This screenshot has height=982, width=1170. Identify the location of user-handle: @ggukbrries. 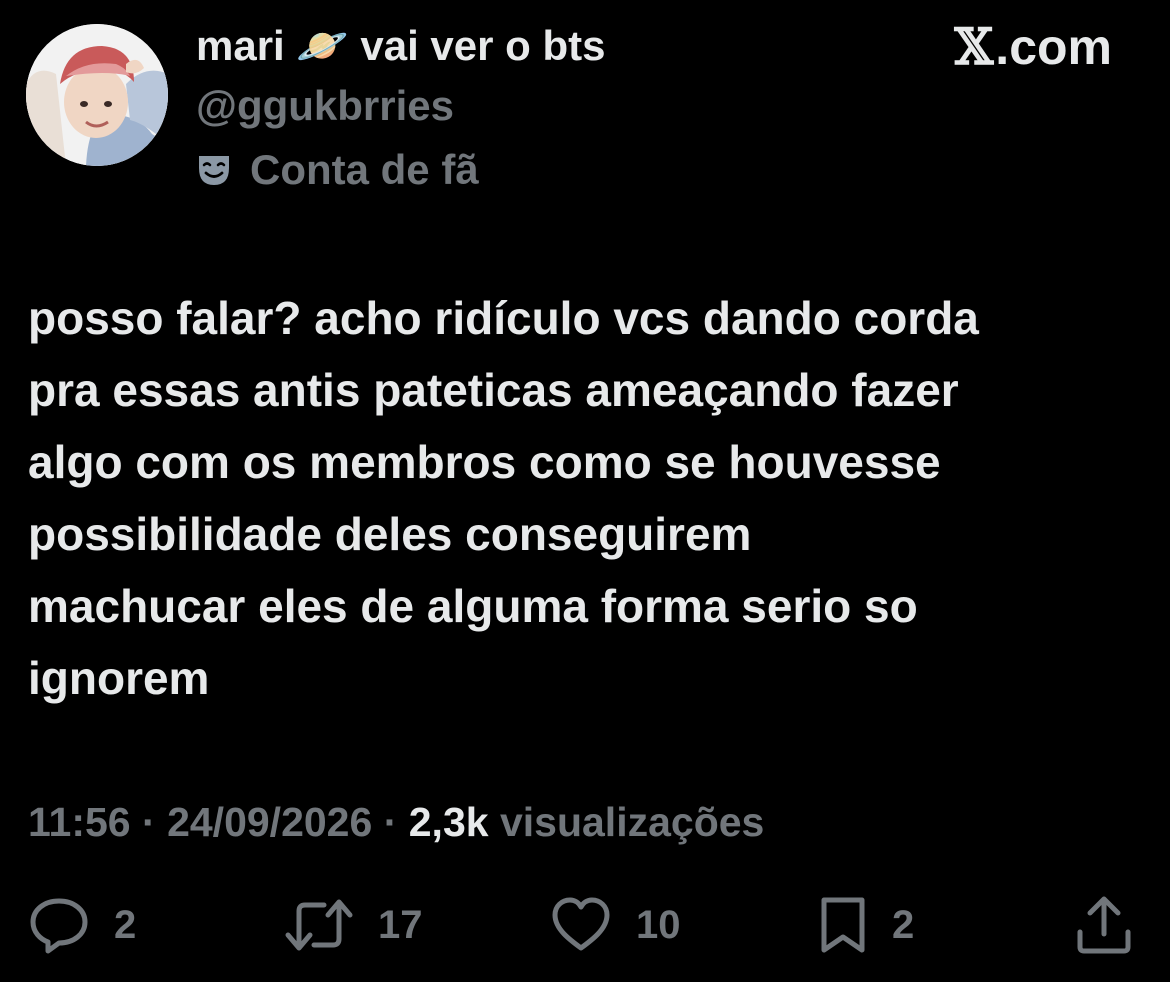
(325, 106).